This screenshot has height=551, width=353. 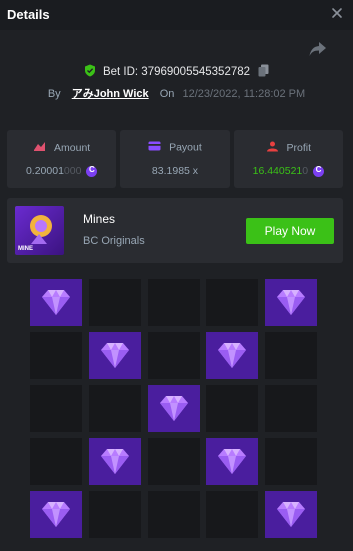 I want to click on profit-value-dim: 0, so click(x=305, y=171).